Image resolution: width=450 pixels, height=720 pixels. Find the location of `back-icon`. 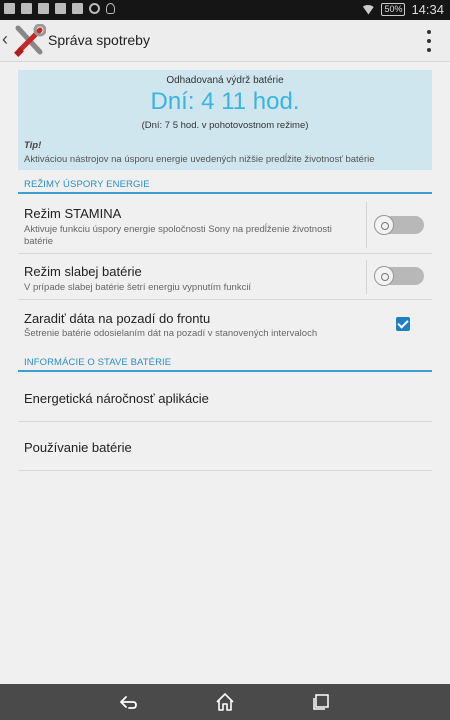

back-icon is located at coordinates (128, 702).